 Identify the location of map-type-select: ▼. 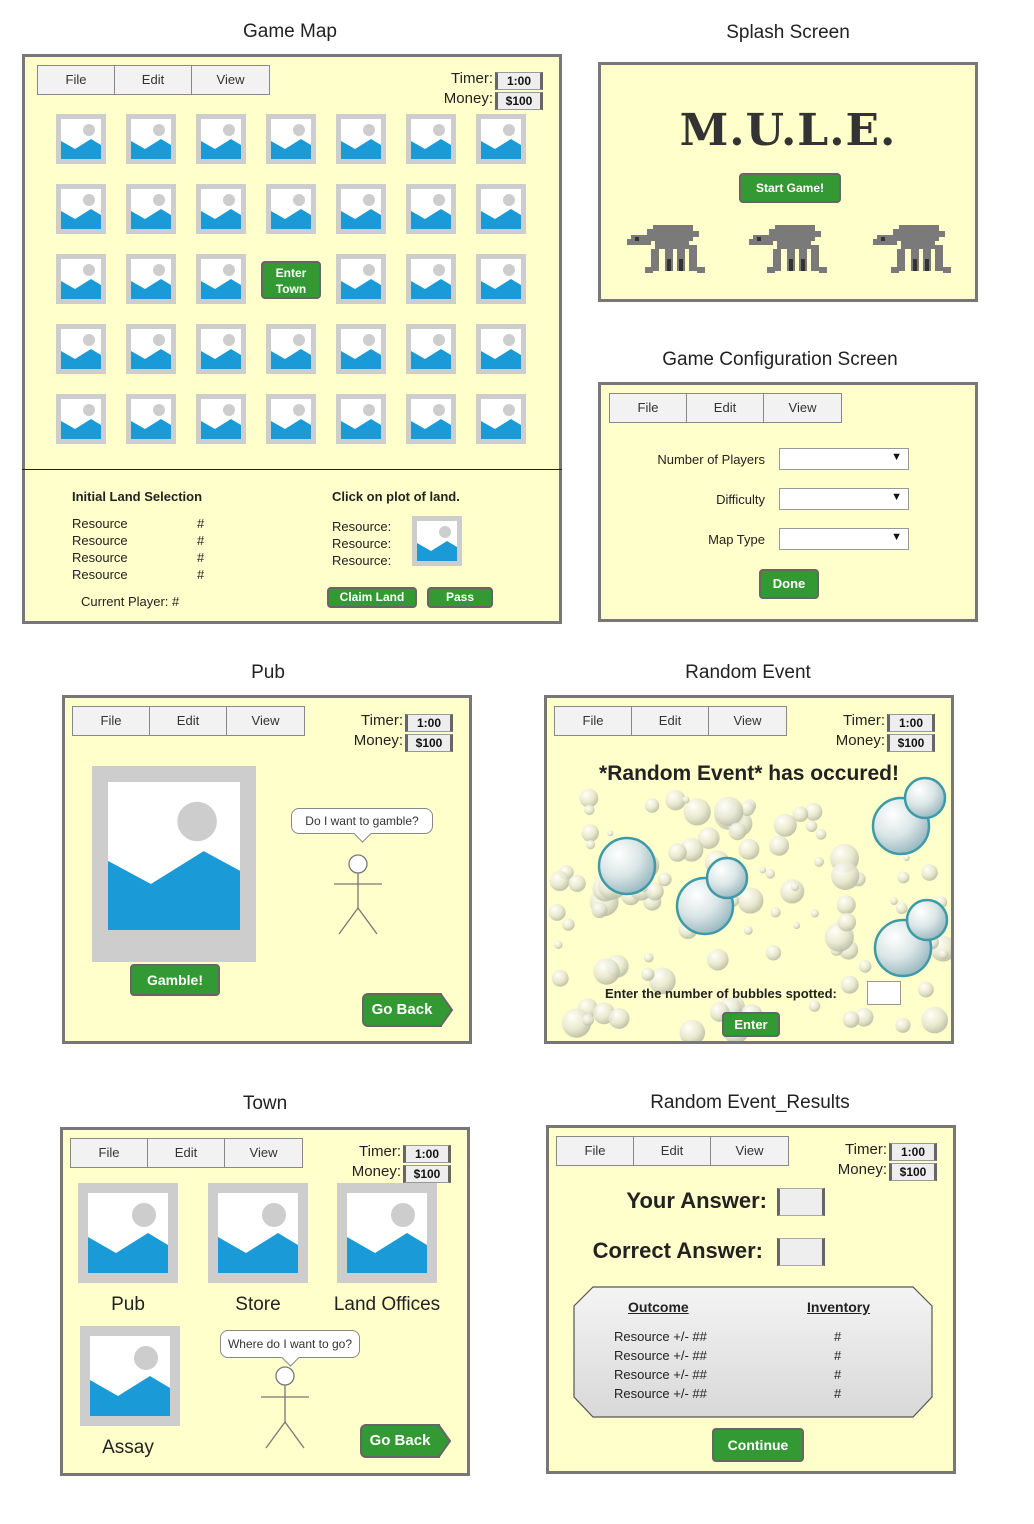
(844, 539).